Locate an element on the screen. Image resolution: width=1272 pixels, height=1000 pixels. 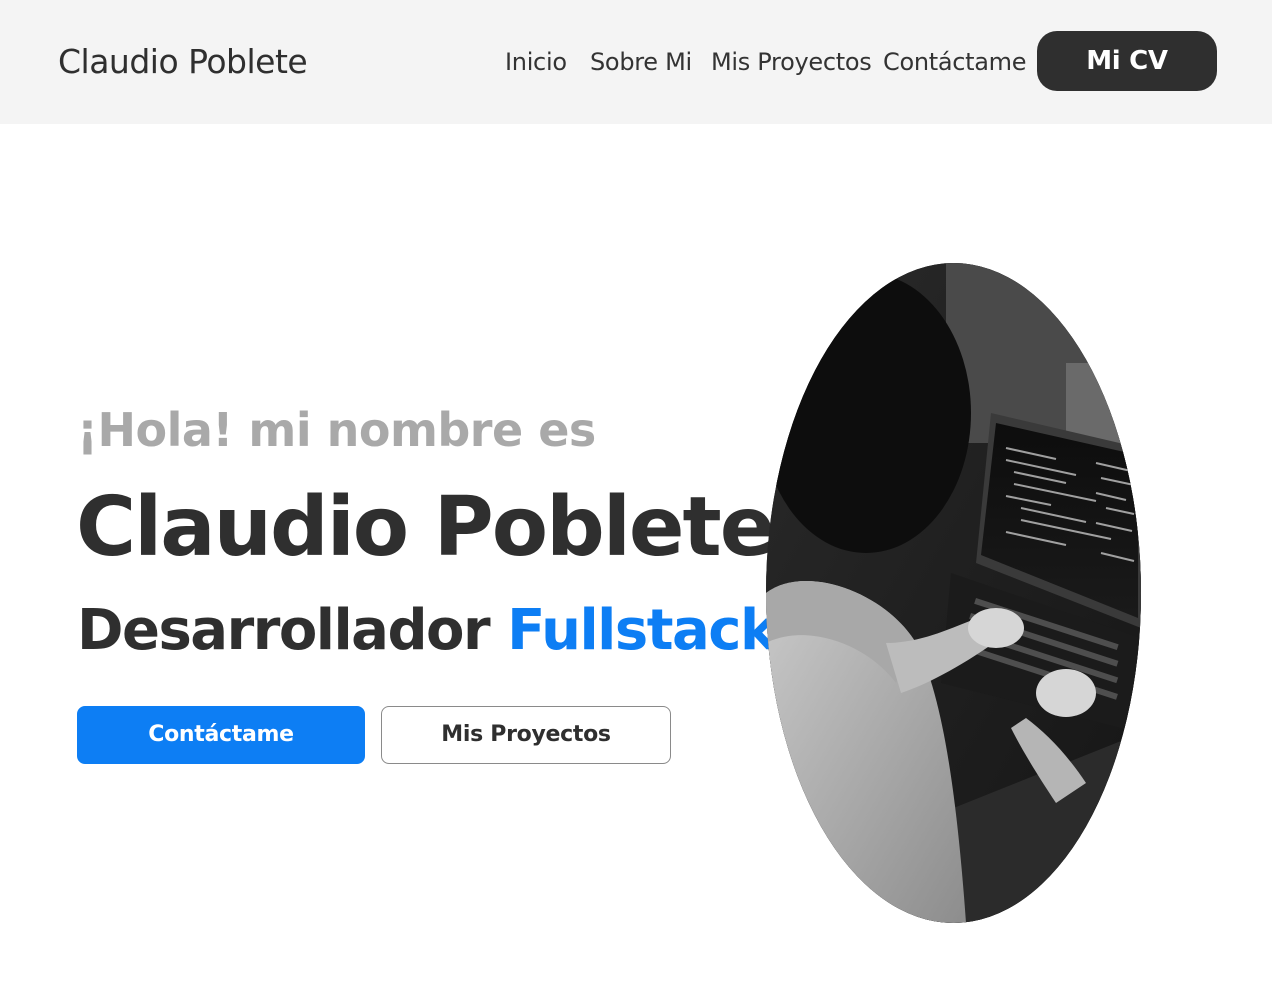
brand-logo: Claudio Poblete is located at coordinates (183, 62).